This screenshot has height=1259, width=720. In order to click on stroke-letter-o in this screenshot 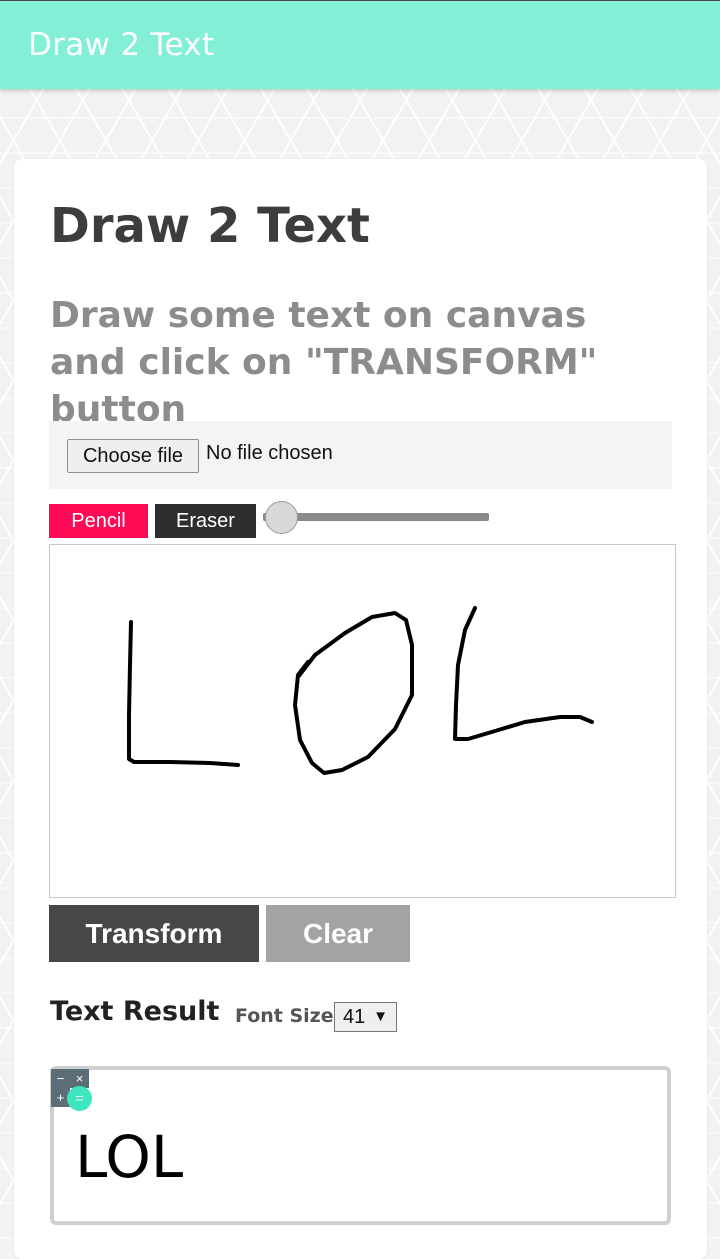, I will do `click(353, 693)`.